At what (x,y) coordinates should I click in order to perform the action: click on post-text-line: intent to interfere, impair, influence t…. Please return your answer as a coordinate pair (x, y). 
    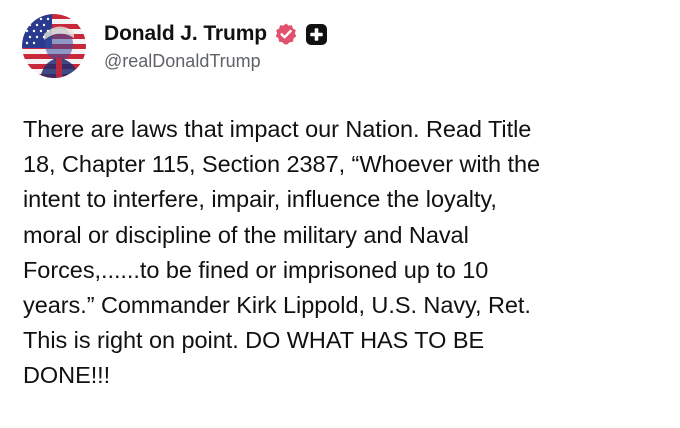
    Looking at the image, I should click on (260, 199).